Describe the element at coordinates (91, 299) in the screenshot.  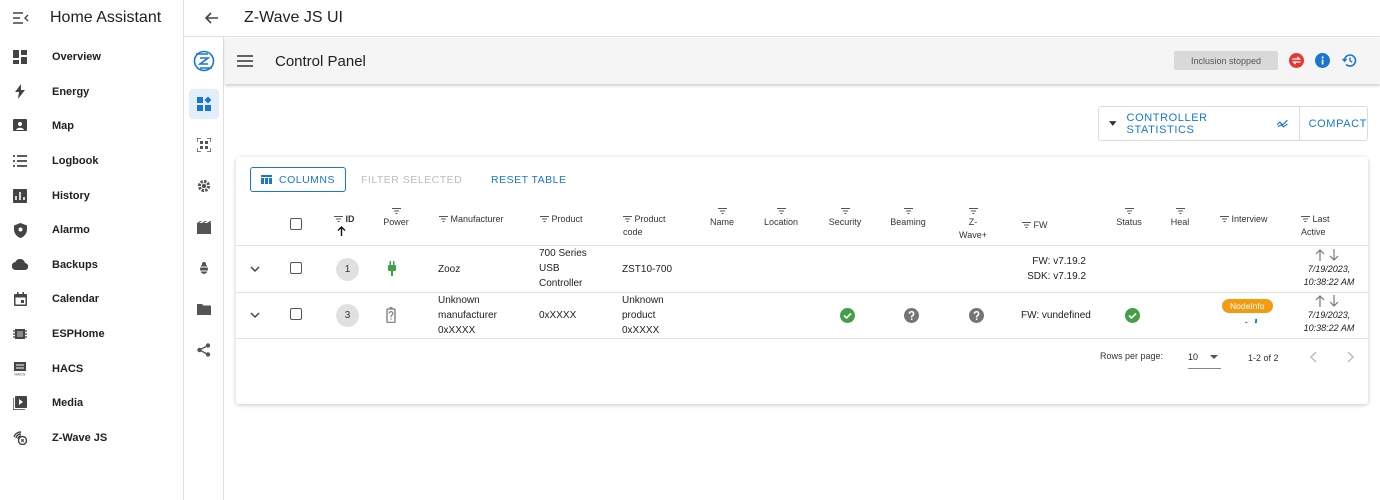
I see `sidebar-item-calendar: Calendar` at that location.